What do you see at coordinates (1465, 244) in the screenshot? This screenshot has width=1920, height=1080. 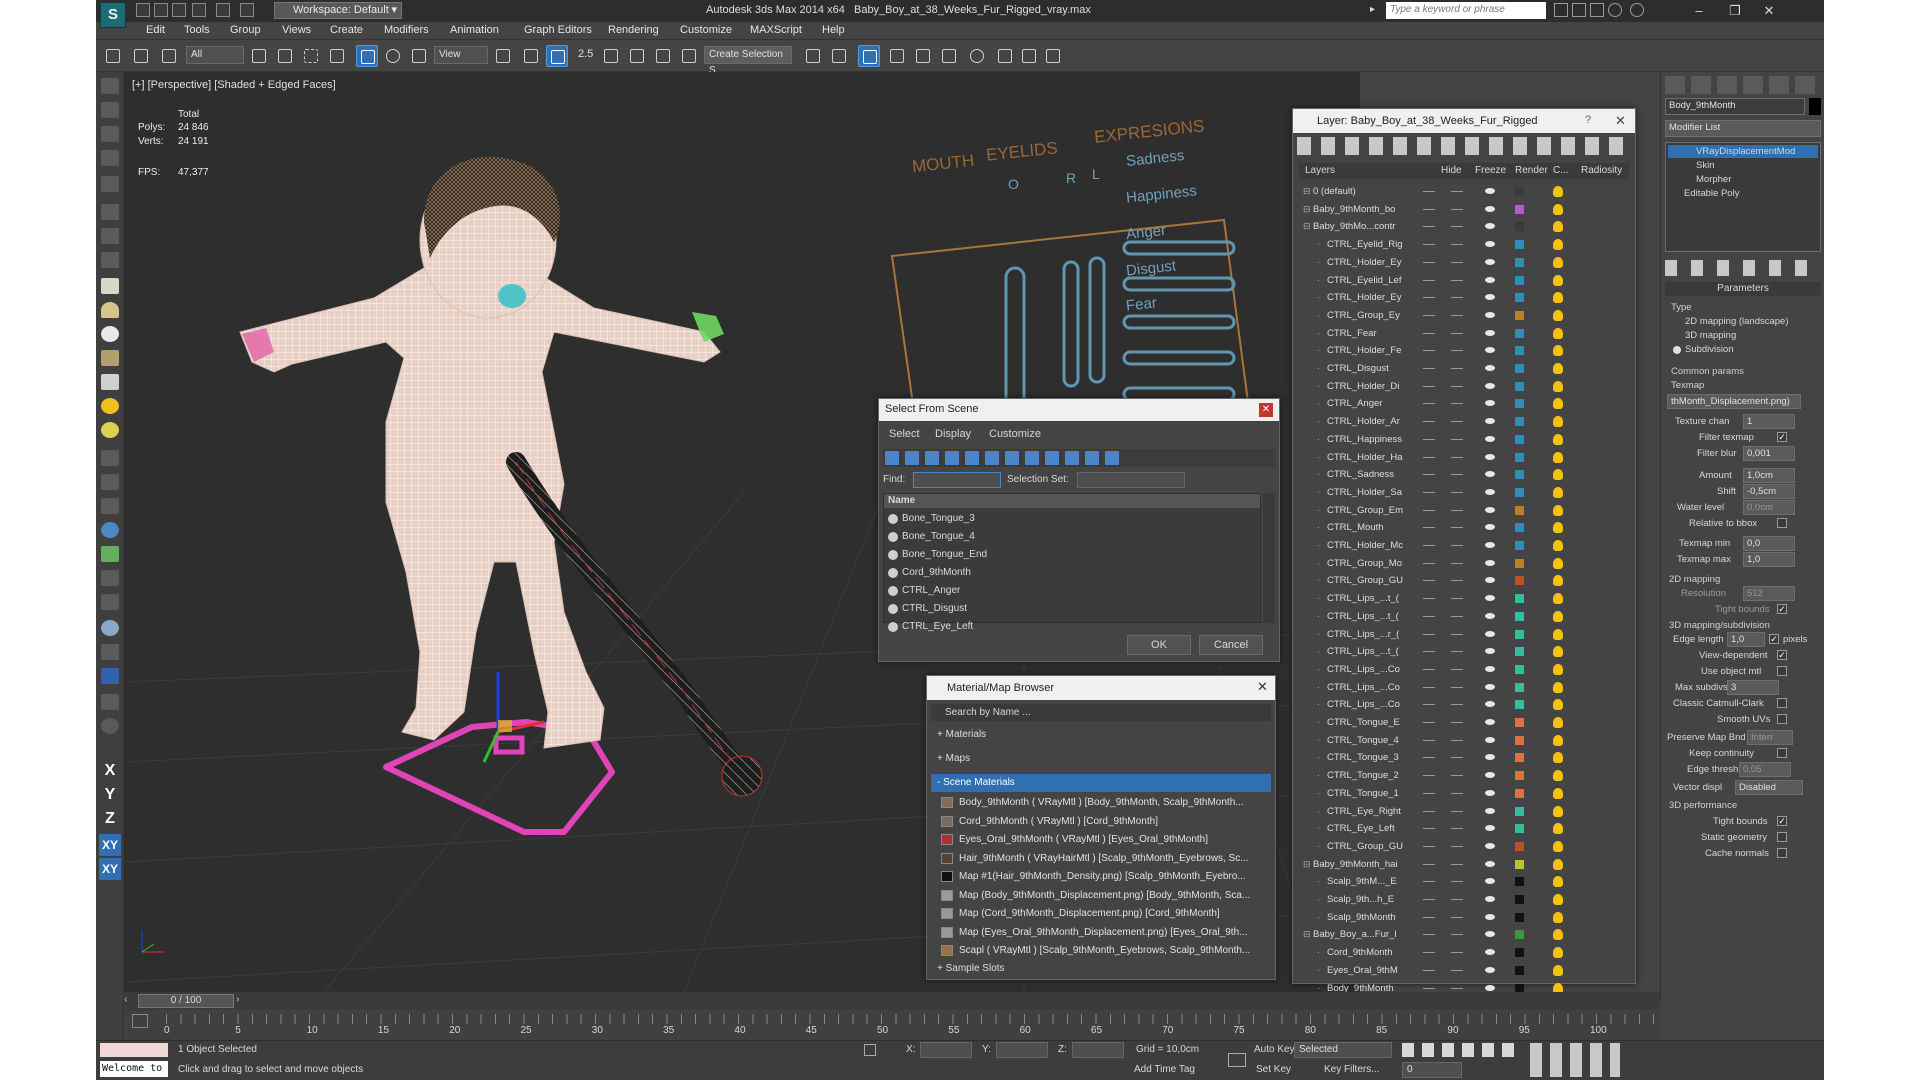 I see `layer-object-row: · CTRL_Eyelid_Rig` at bounding box center [1465, 244].